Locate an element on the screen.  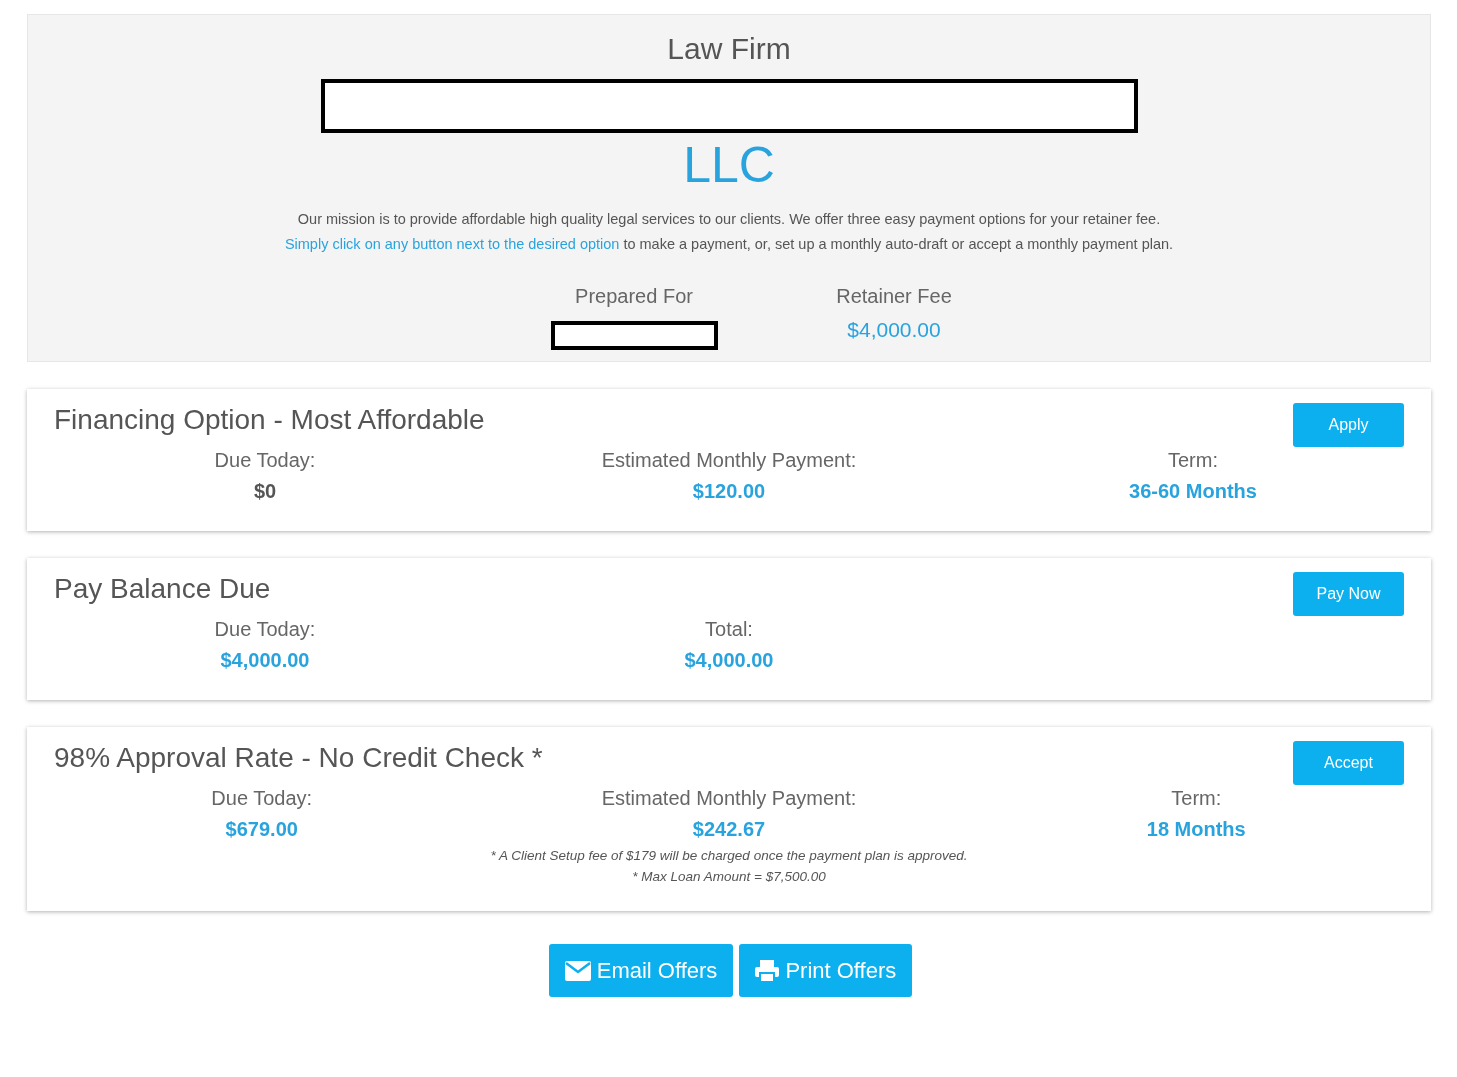
action-button: Pay Now is located at coordinates (1348, 594).